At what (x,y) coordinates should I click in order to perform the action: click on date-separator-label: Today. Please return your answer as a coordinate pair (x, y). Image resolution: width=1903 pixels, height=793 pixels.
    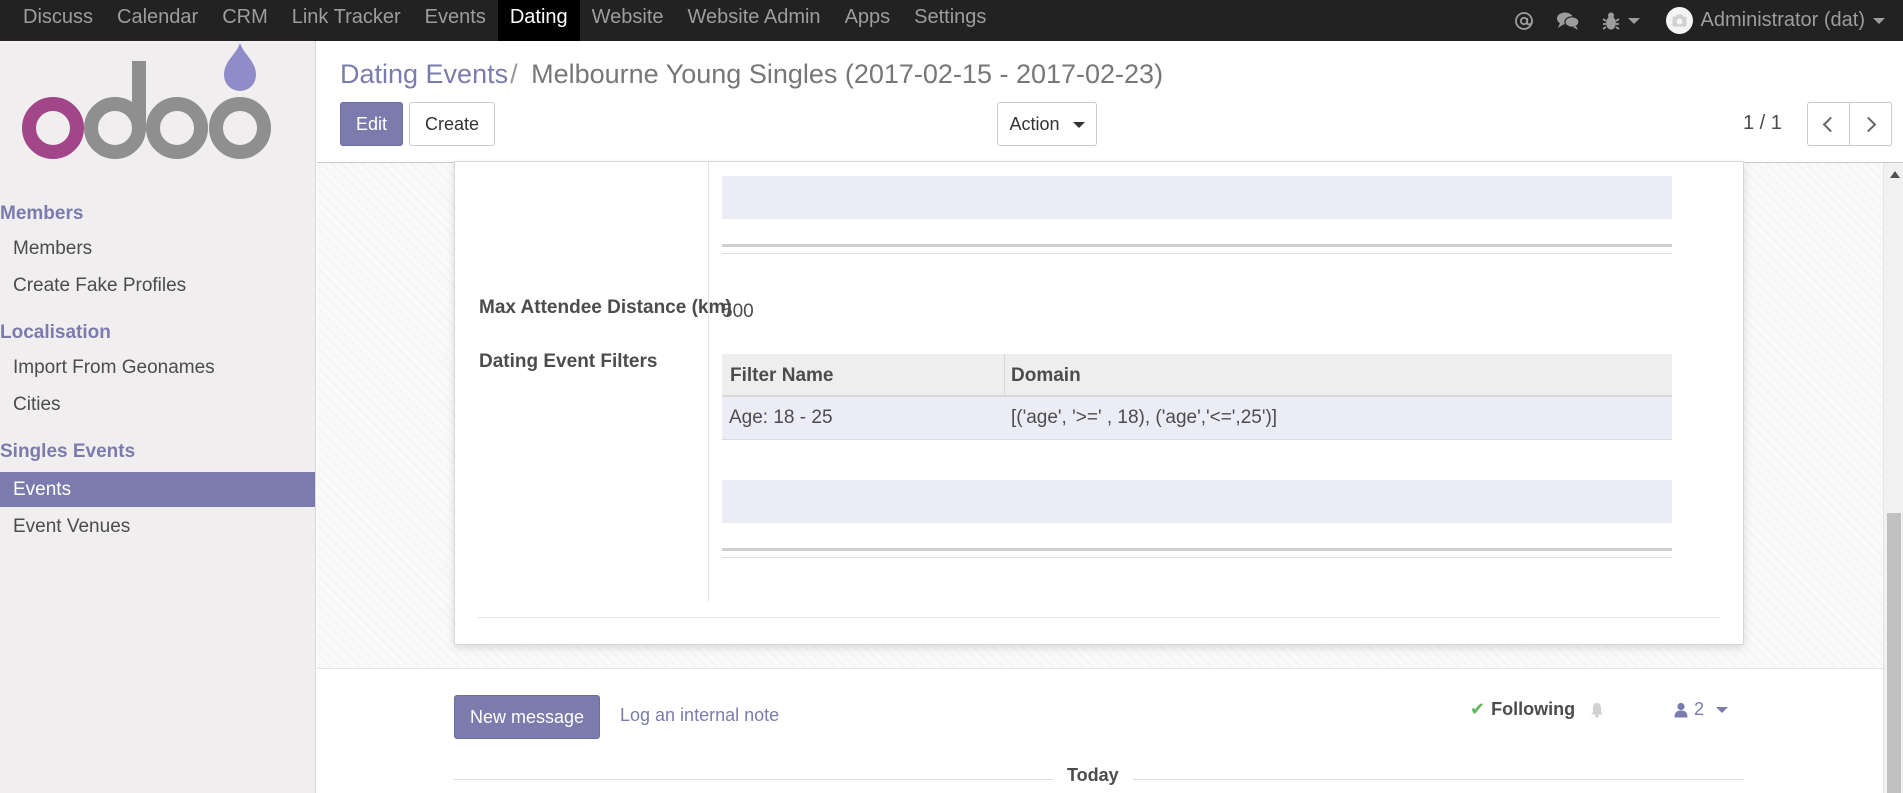
    Looking at the image, I should click on (1093, 775).